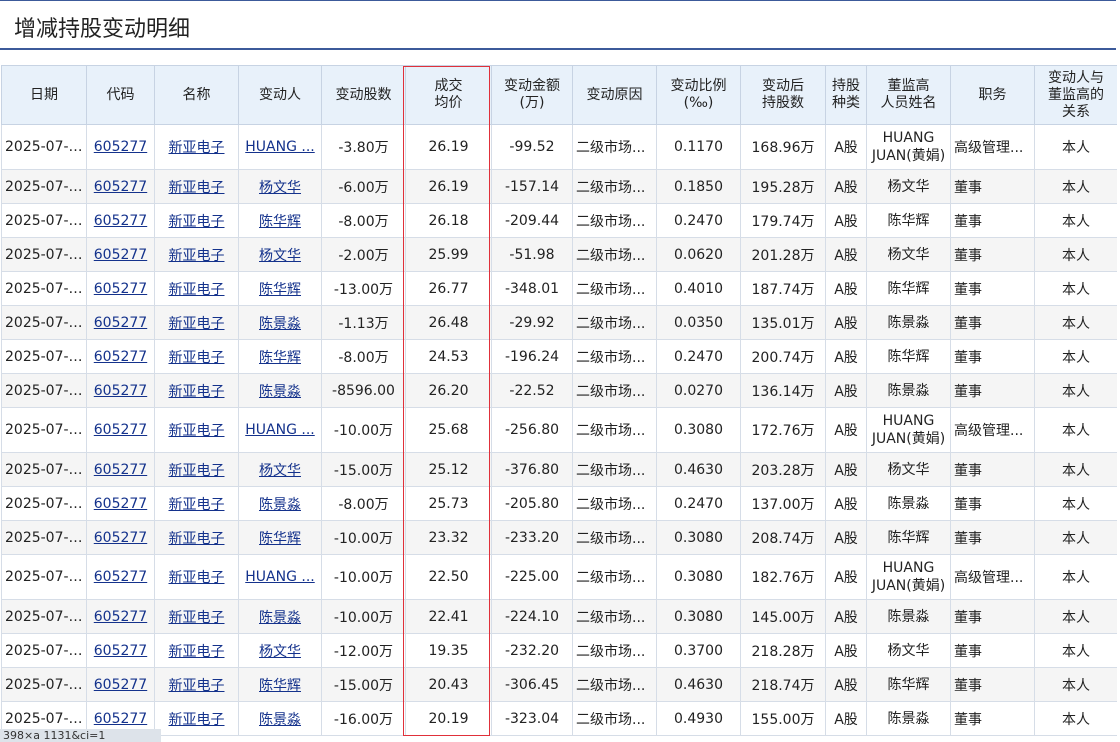 The width and height of the screenshot is (1120, 742). Describe the element at coordinates (363, 503) in the screenshot. I see `shares-changed-cell: -8.00万` at that location.